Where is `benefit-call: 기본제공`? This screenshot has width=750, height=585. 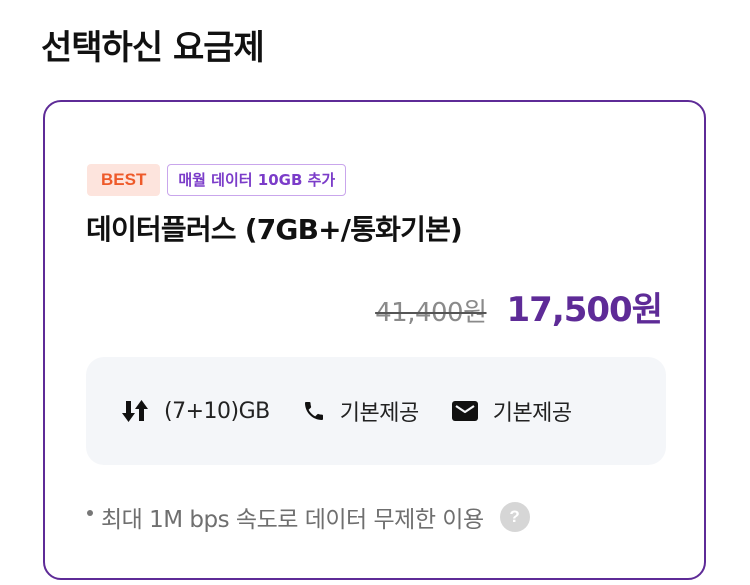
benefit-call: 기본제공 is located at coordinates (360, 411).